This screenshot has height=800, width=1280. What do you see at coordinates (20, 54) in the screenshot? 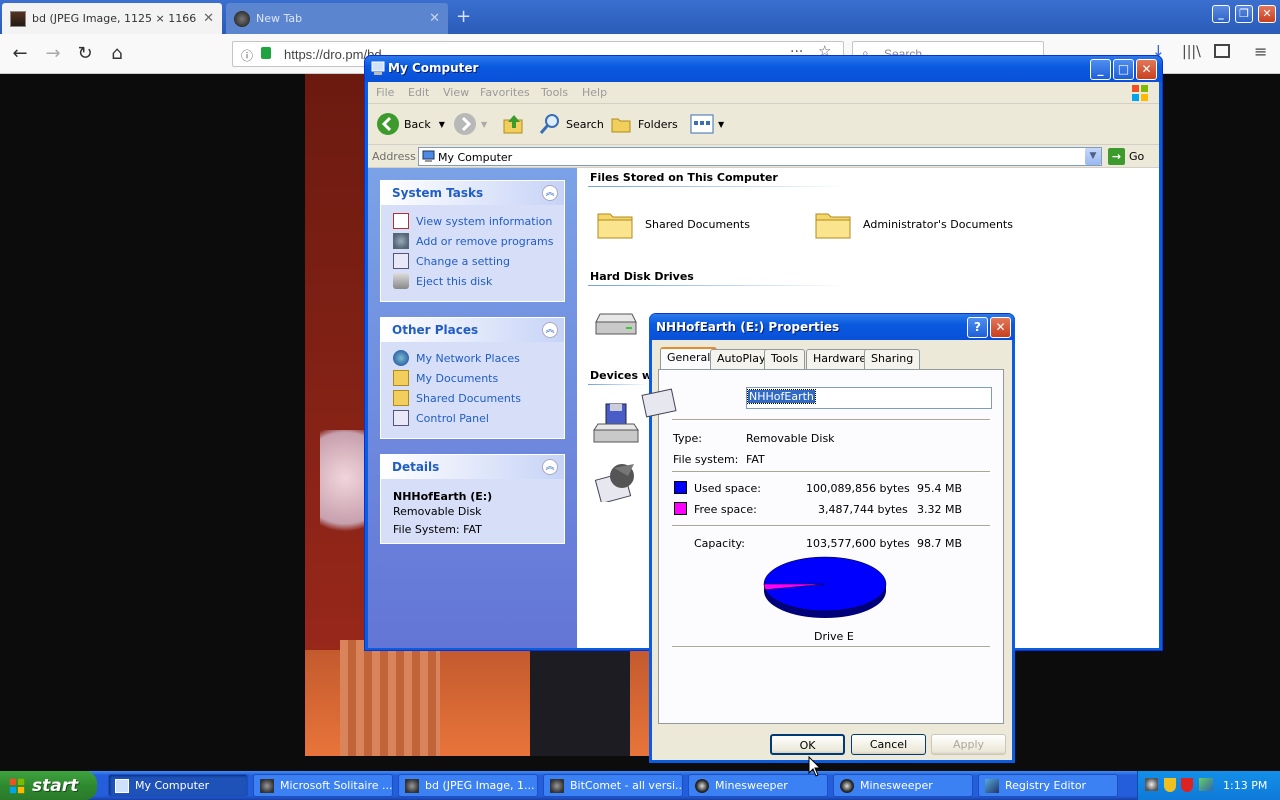
I see `back-arrow-icon: ←` at bounding box center [20, 54].